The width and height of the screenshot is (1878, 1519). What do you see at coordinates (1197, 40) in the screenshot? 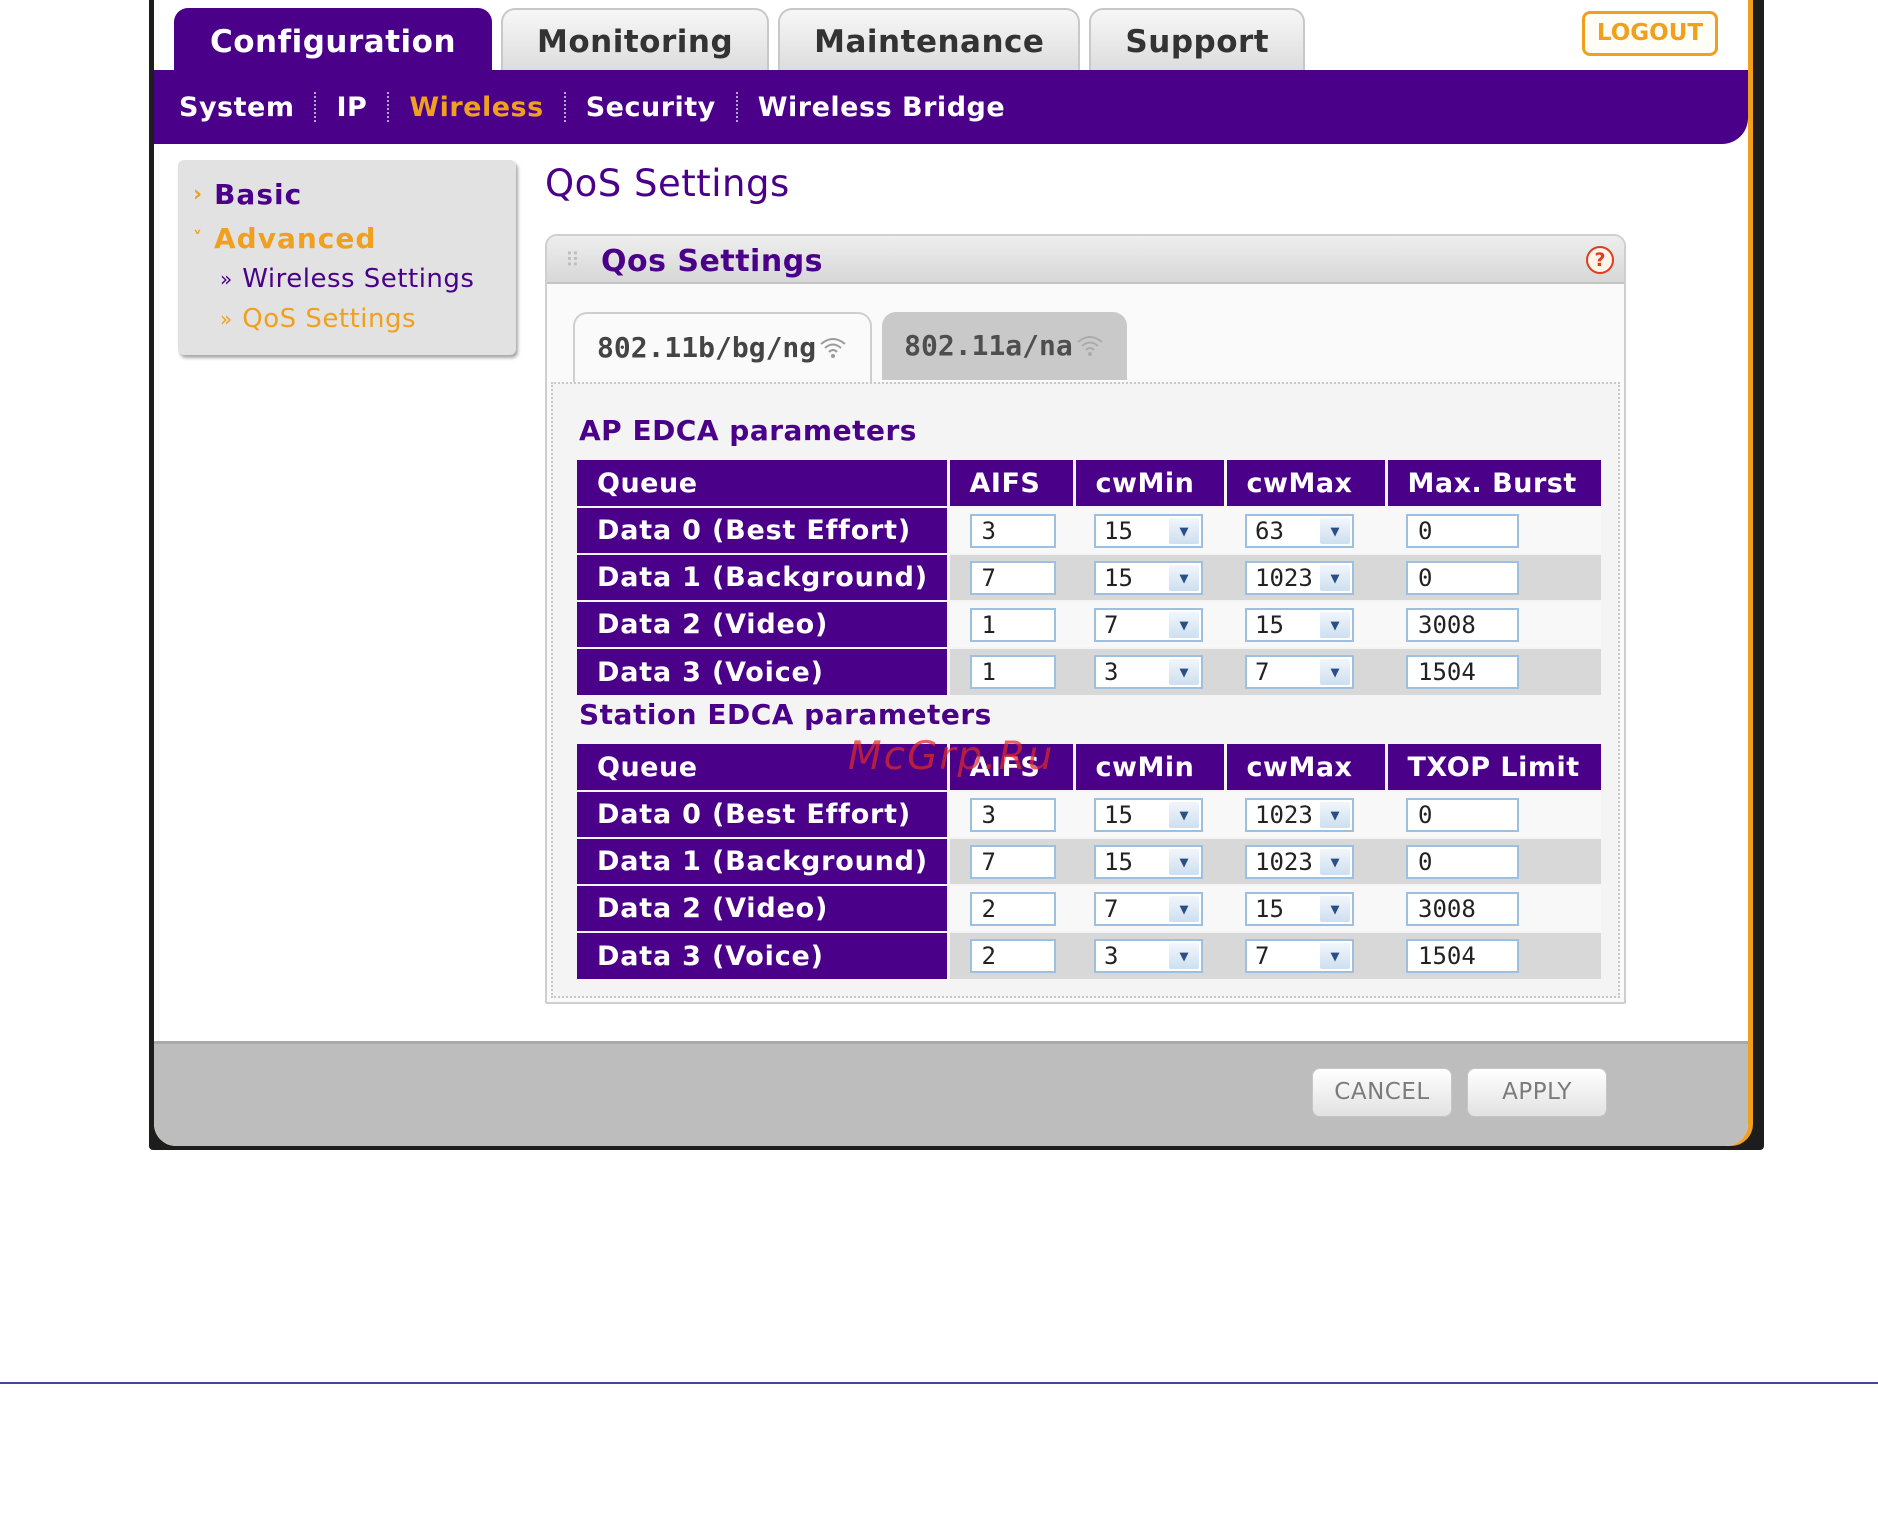
I see `tab-support: Support` at bounding box center [1197, 40].